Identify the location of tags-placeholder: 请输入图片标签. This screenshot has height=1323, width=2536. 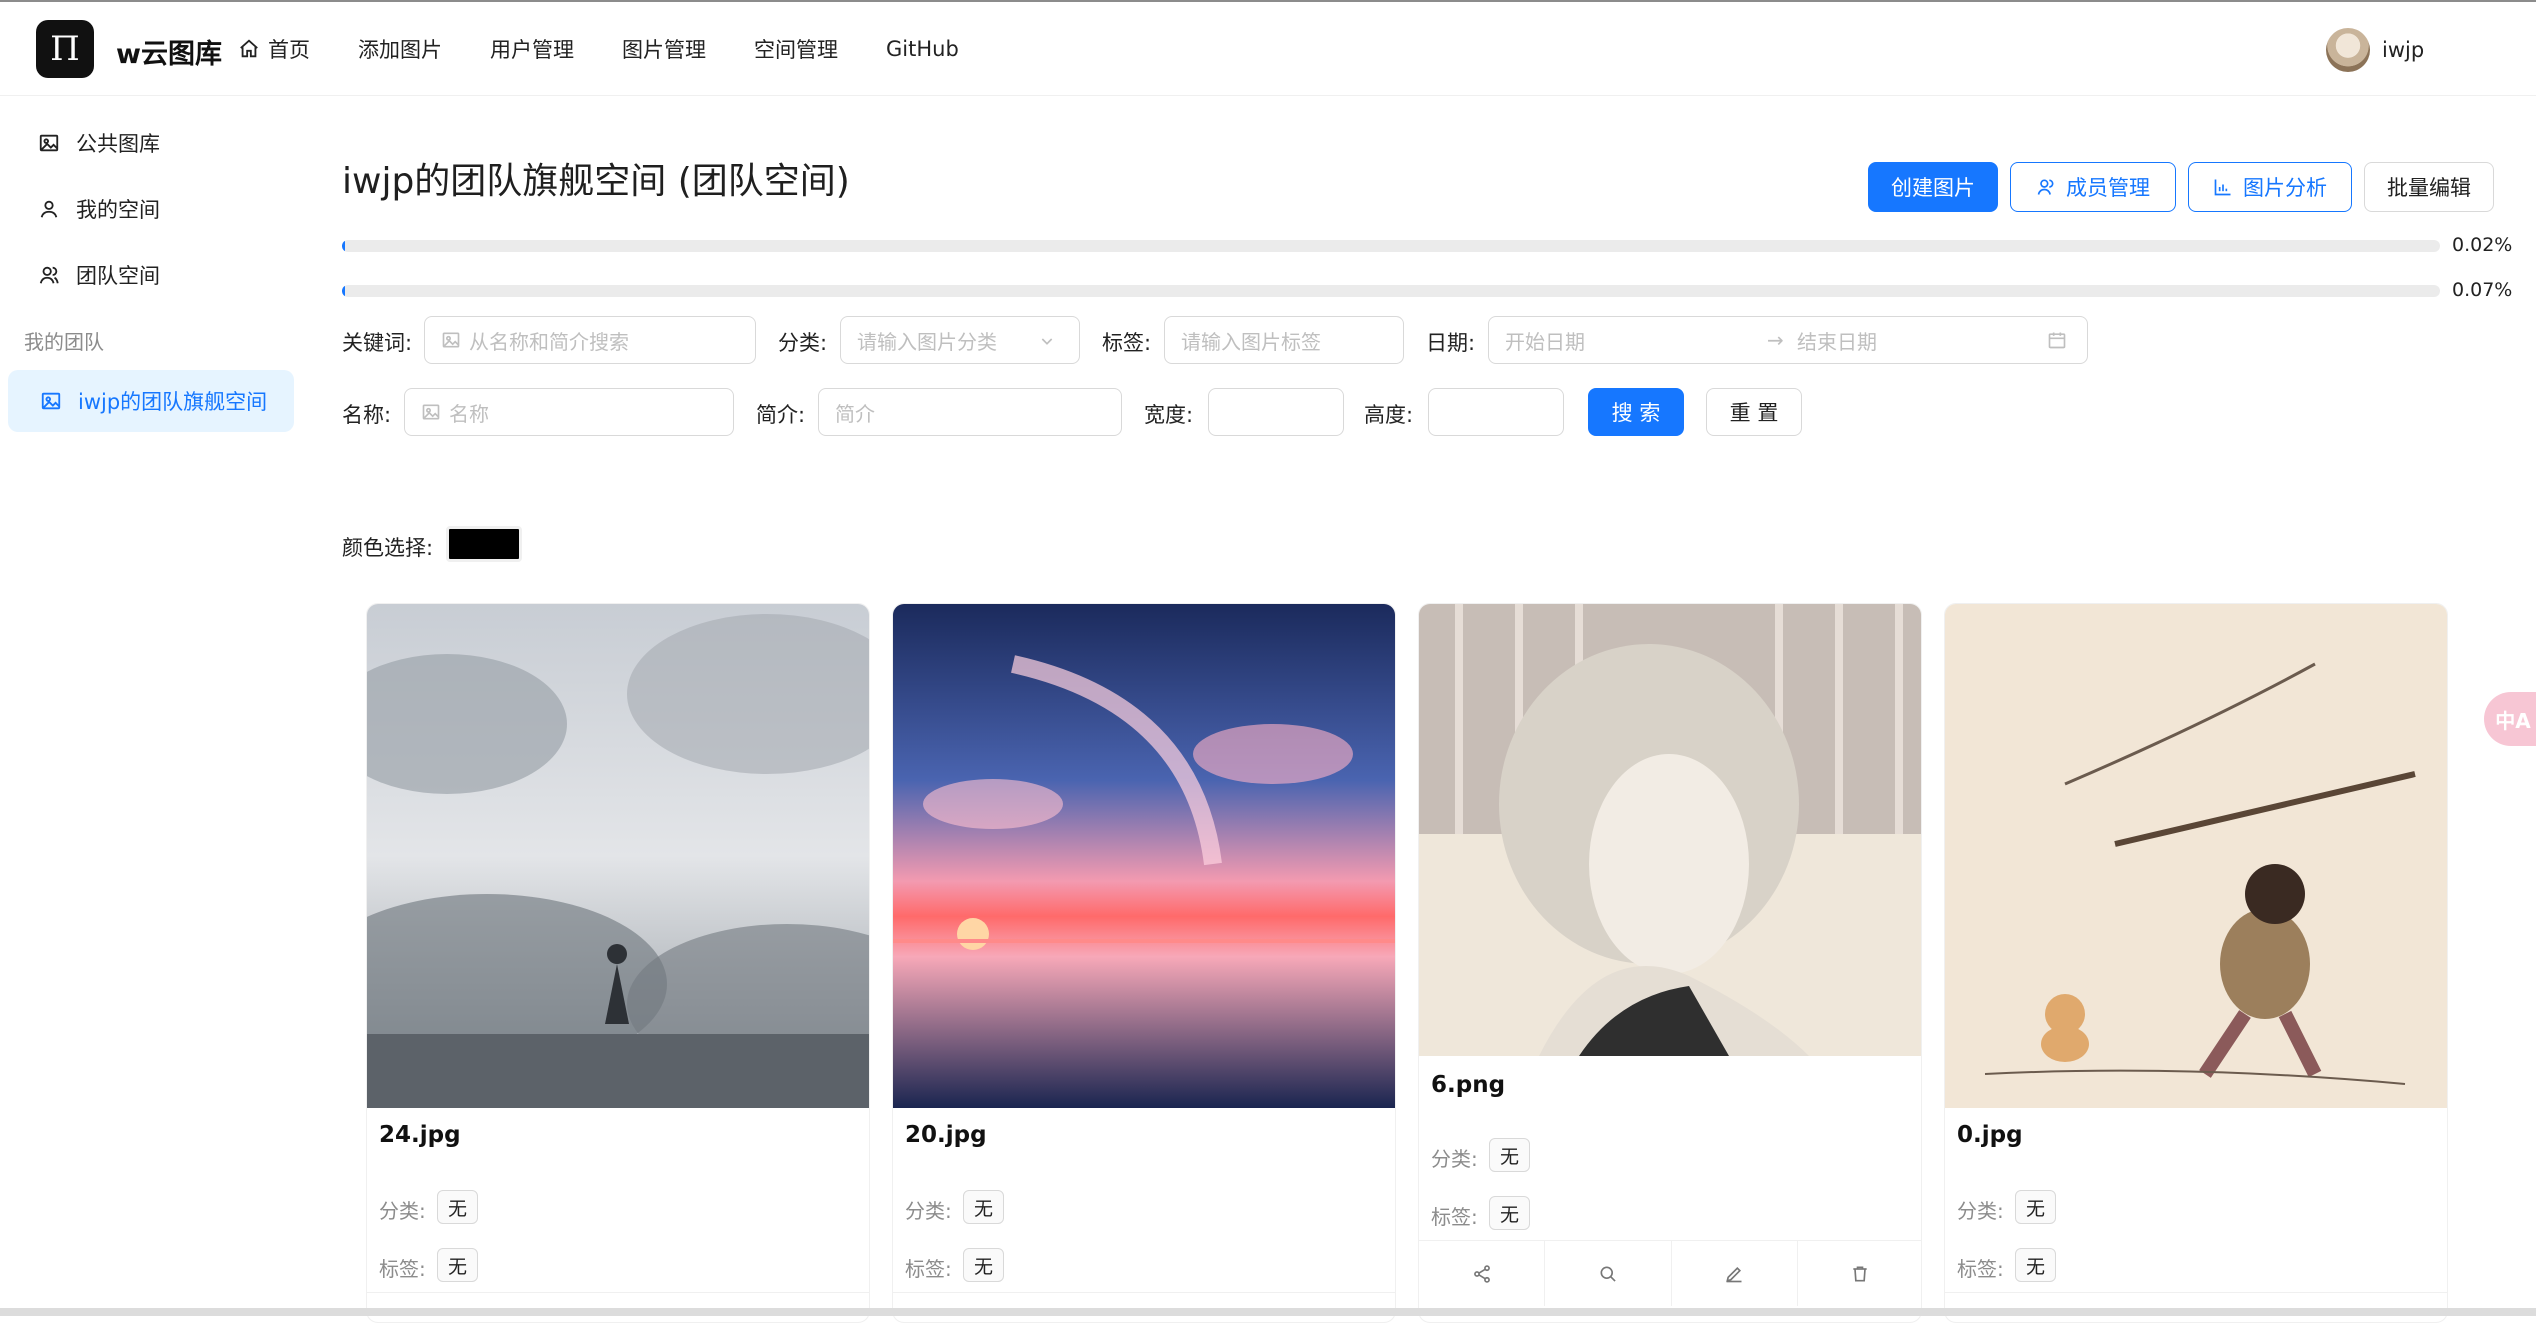
(1251, 341).